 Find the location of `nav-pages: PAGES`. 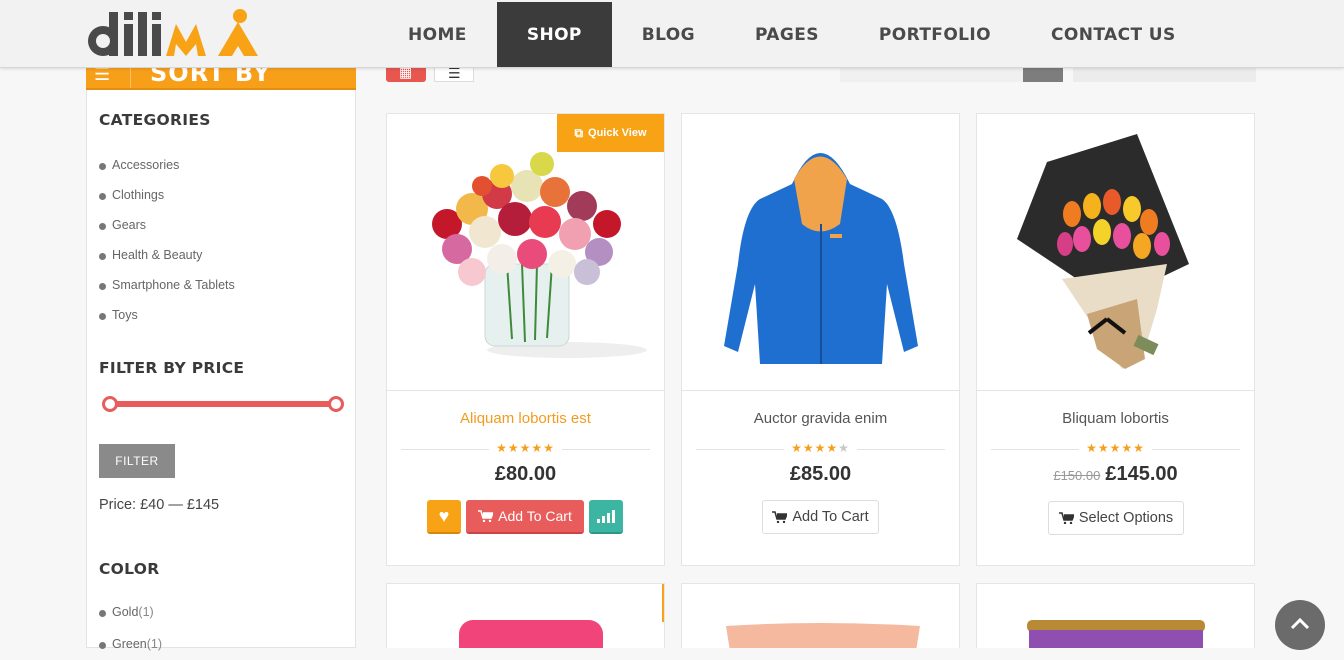

nav-pages: PAGES is located at coordinates (787, 34).